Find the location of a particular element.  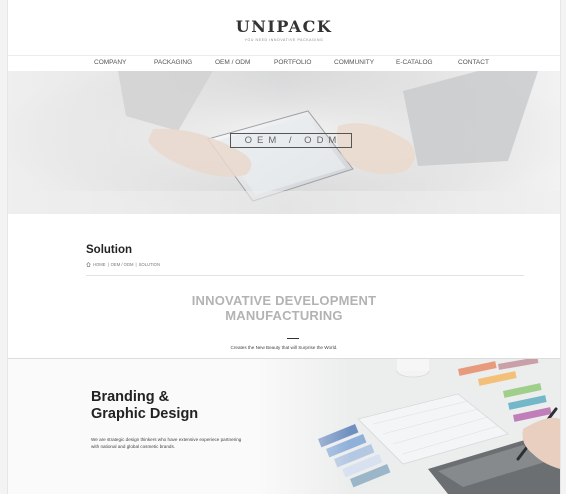

intro-divider is located at coordinates (293, 338).